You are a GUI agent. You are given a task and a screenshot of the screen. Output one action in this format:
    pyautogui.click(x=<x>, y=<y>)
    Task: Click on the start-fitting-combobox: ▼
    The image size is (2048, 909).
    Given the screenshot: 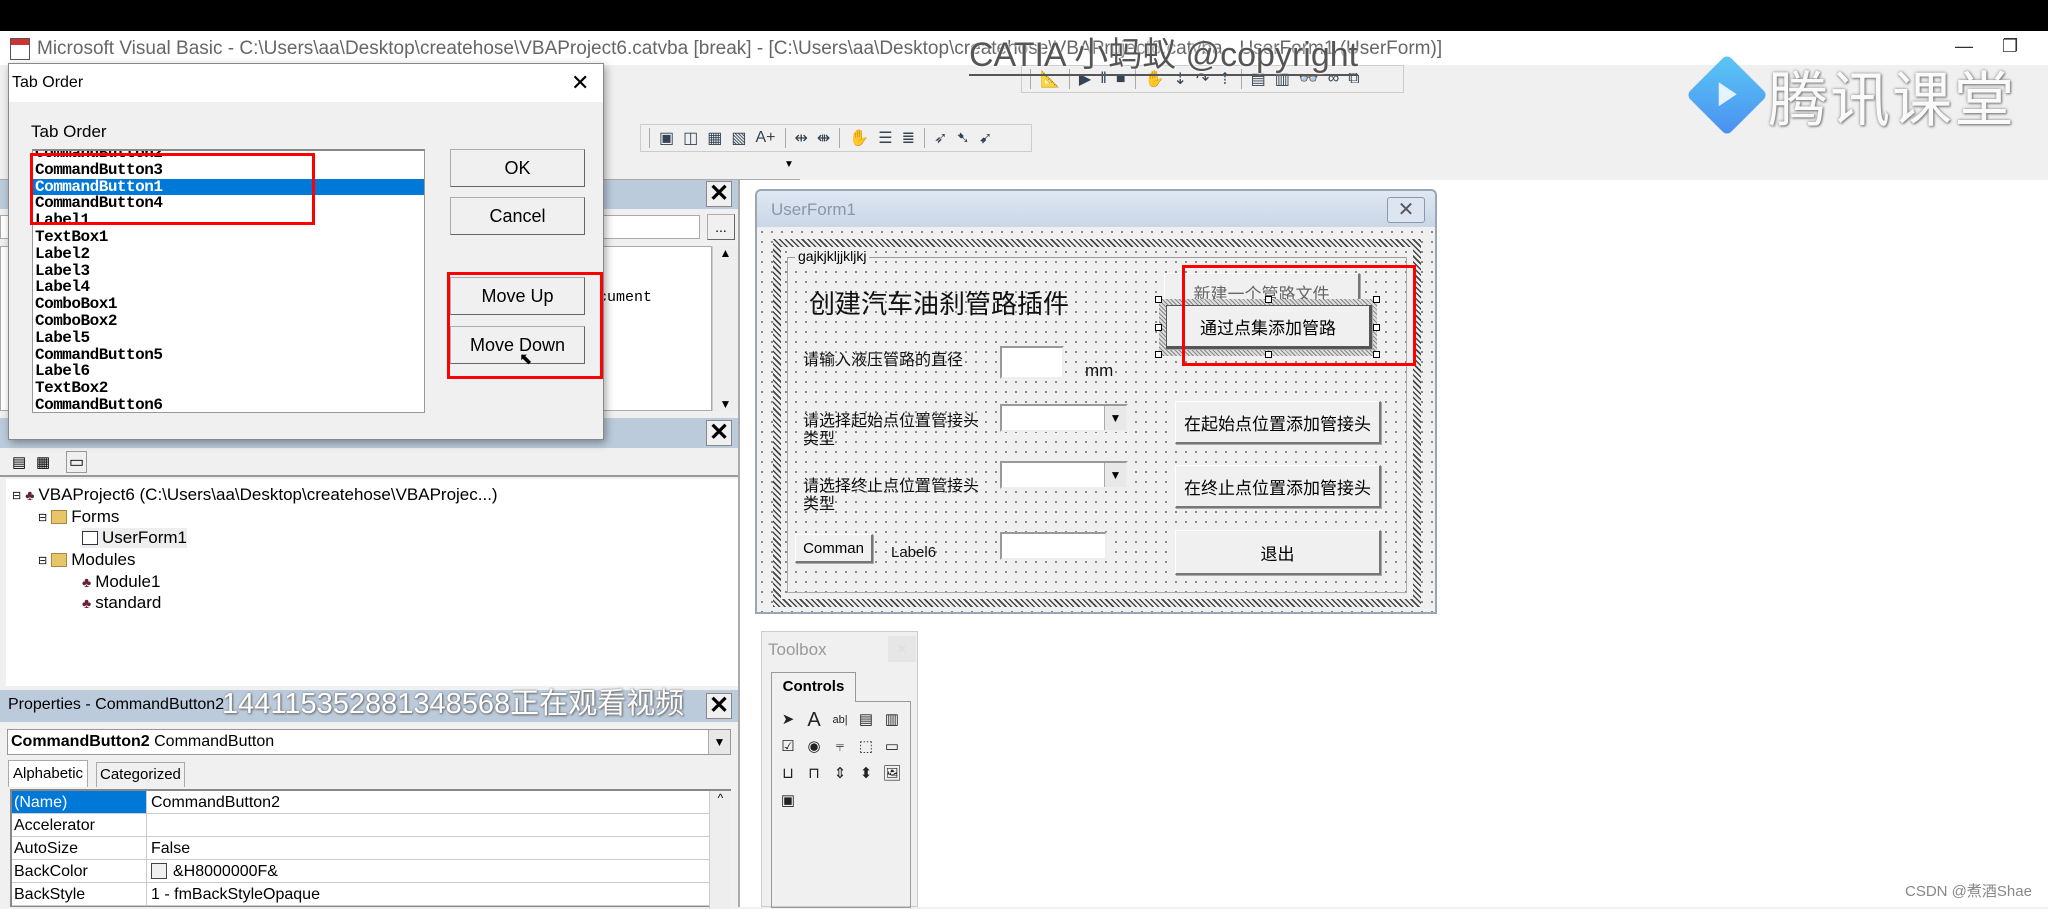 What is the action you would take?
    pyautogui.click(x=1064, y=418)
    